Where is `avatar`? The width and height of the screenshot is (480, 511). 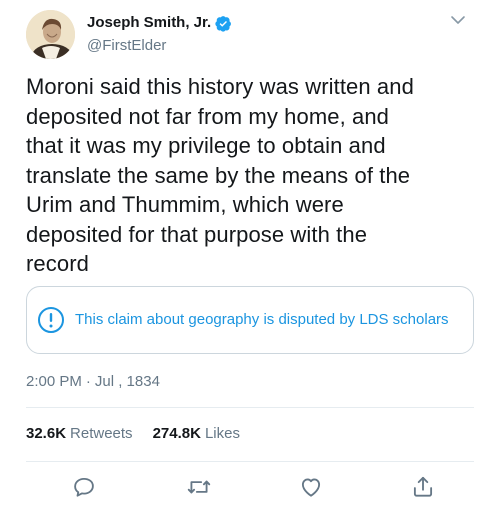 avatar is located at coordinates (50, 34).